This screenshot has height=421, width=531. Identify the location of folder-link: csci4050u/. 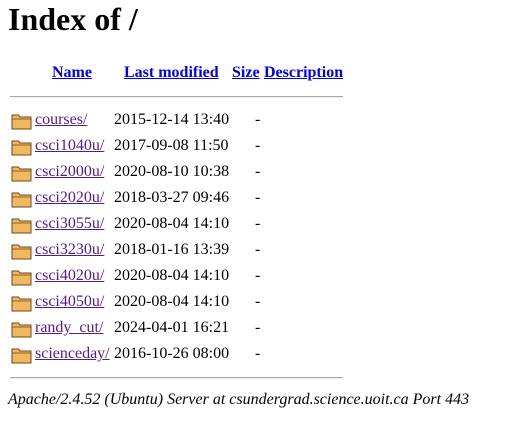
(69, 302).